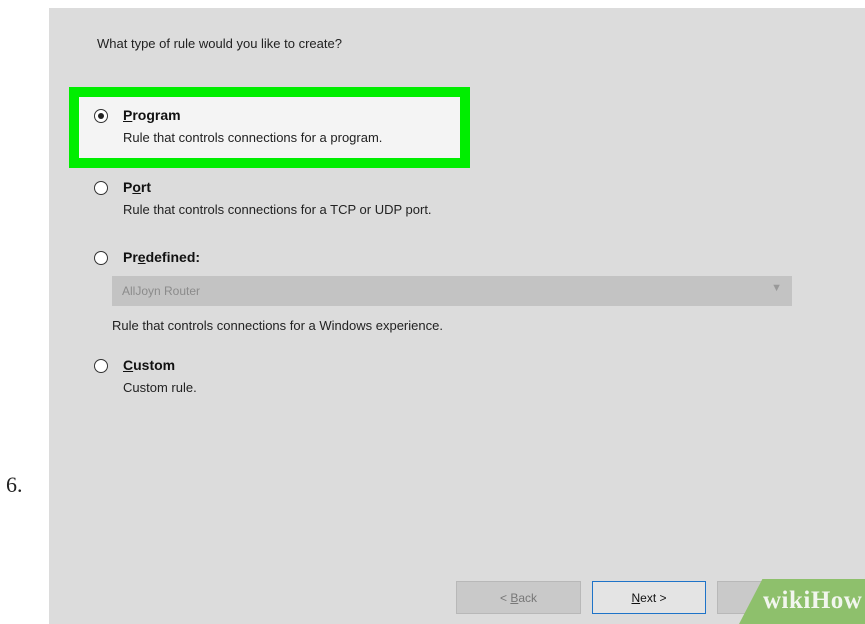  Describe the element at coordinates (813, 600) in the screenshot. I see `watermark-text: wikiHow` at that location.